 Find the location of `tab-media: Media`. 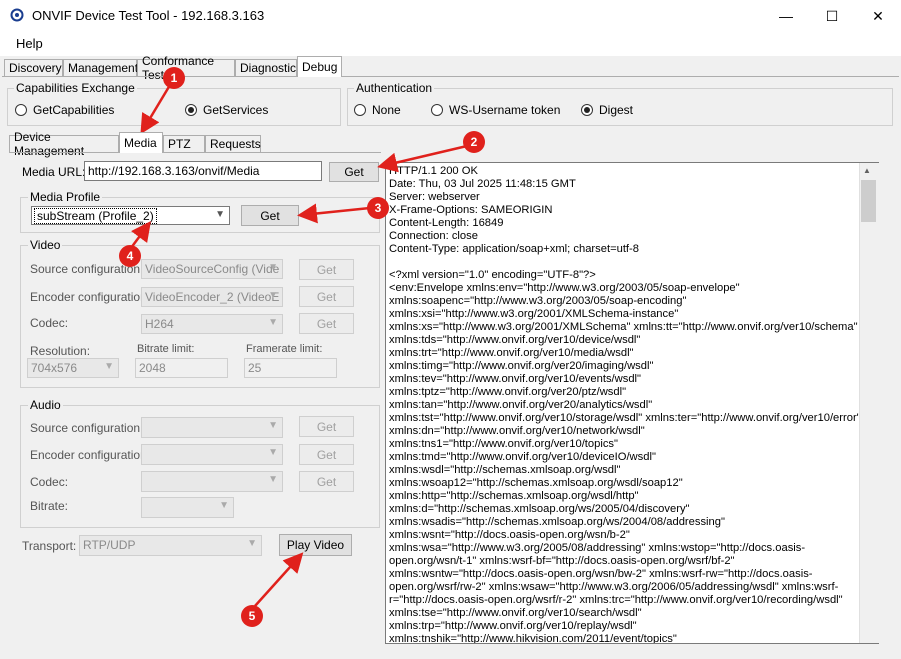

tab-media: Media is located at coordinates (141, 142).